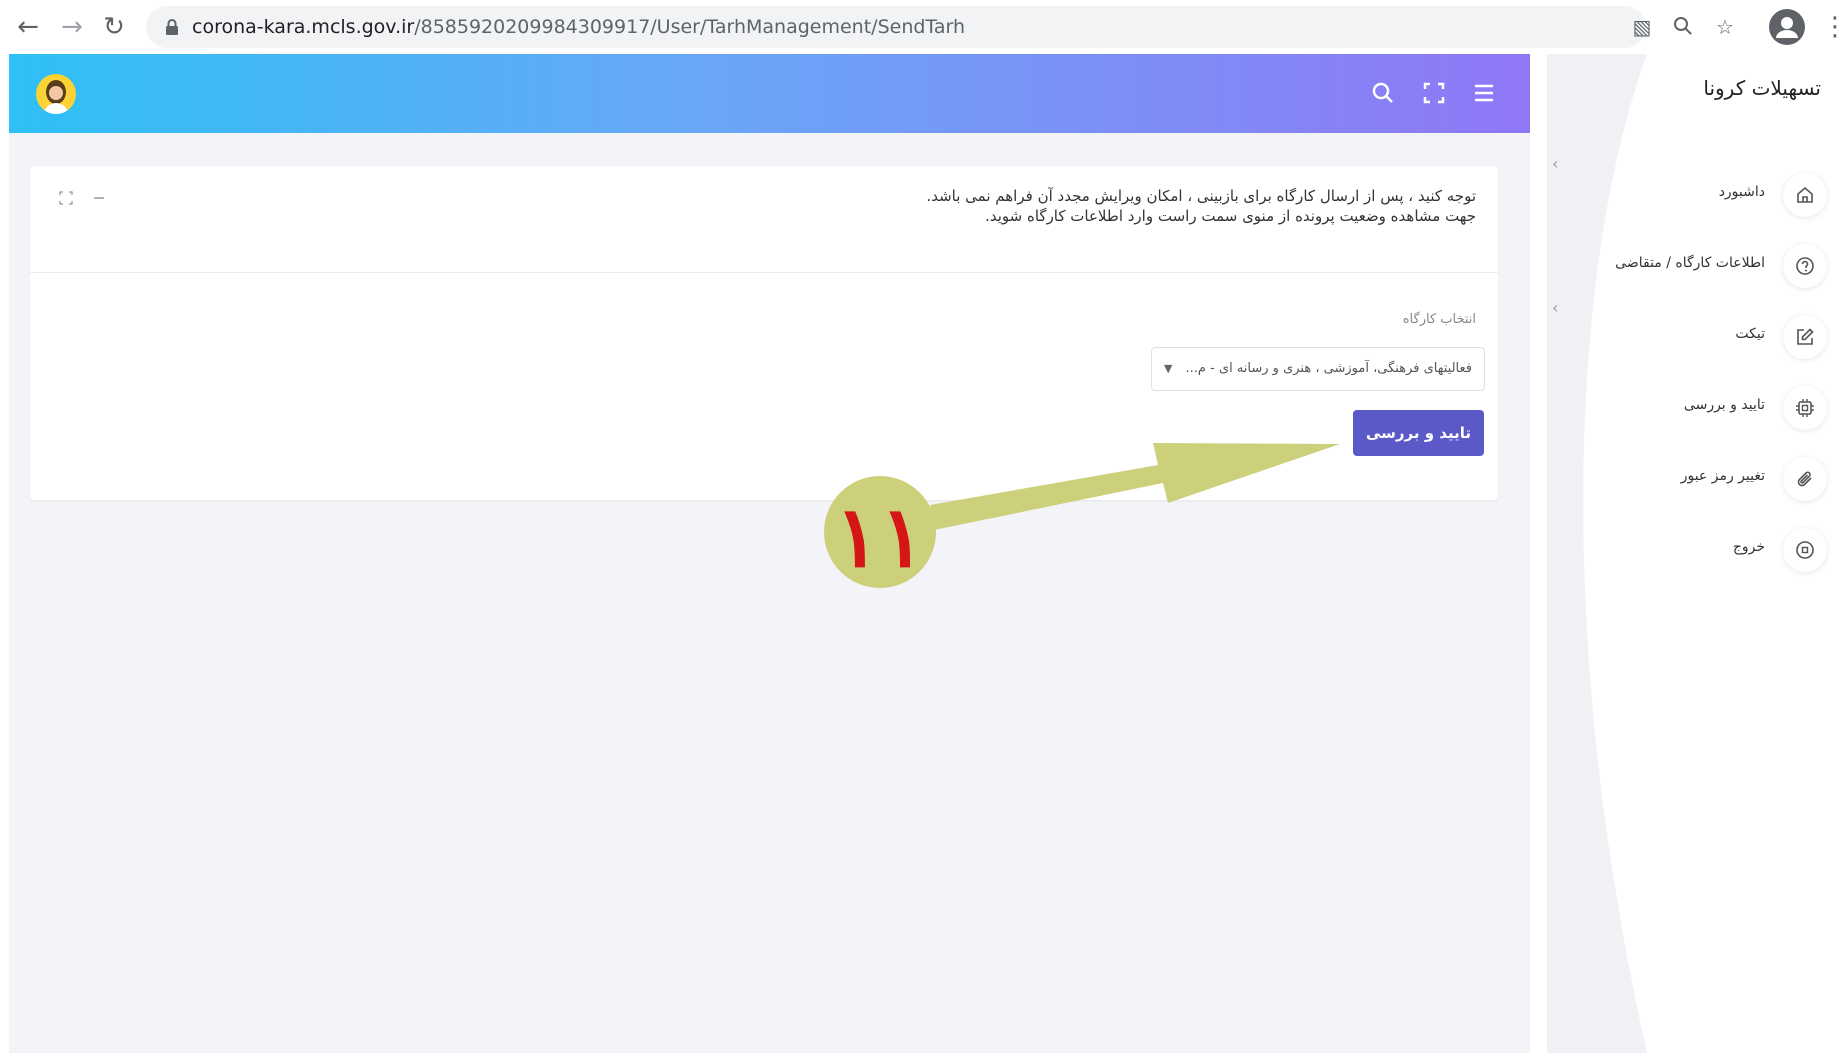 The height and width of the screenshot is (1053, 1837). Describe the element at coordinates (1725, 27) in the screenshot. I see `bookmark-star-icon: ☆` at that location.